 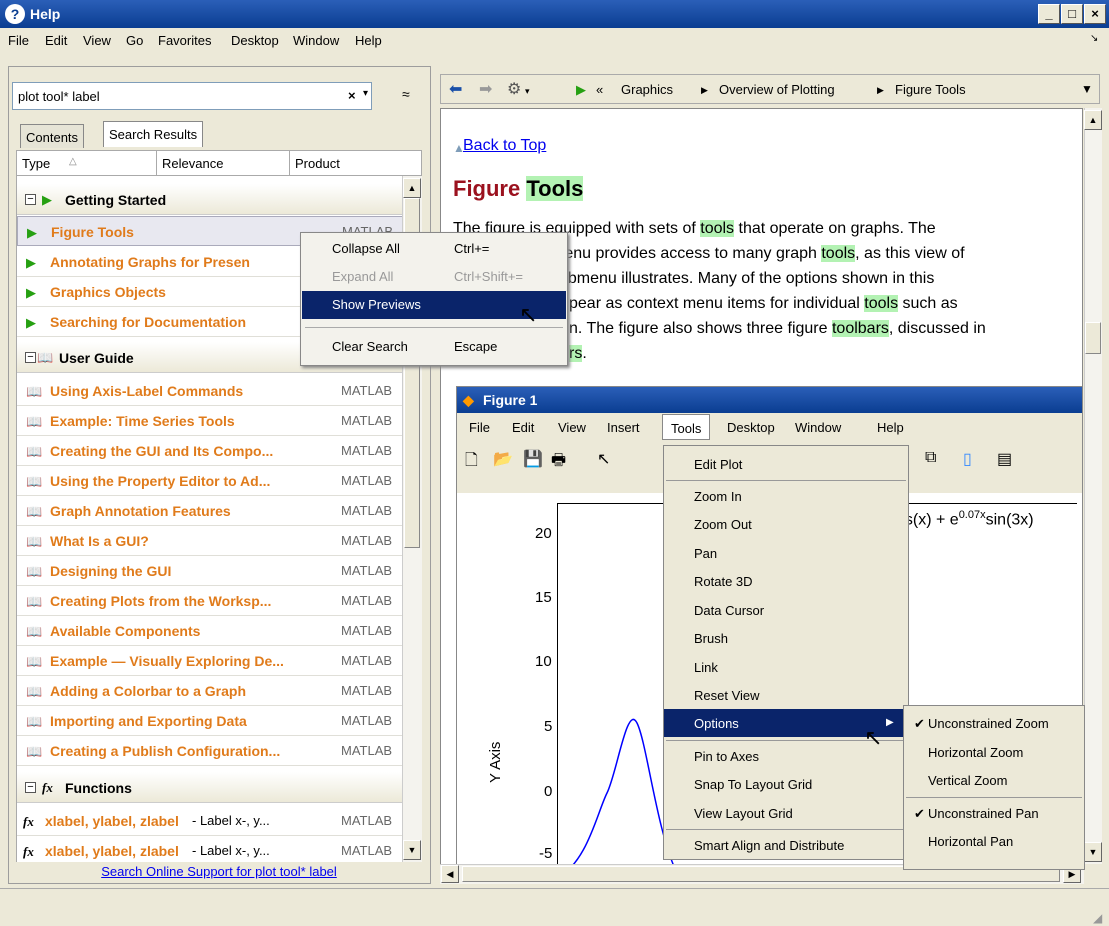 I want to click on list-item: 📖 Using Axis-Label Commands MATLAB, so click(x=209, y=391).